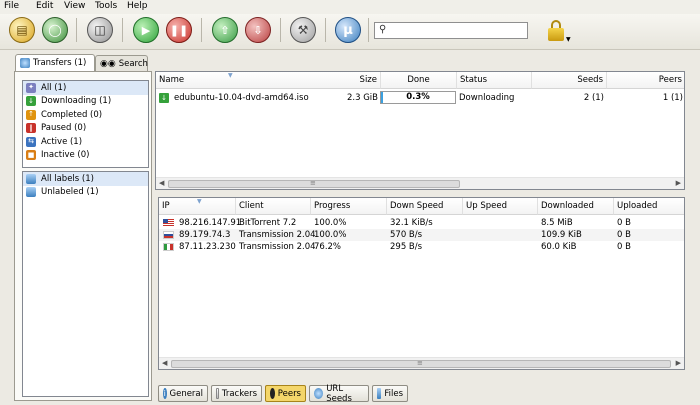 This screenshot has height=405, width=700. What do you see at coordinates (199, 201) in the screenshot?
I see `sort-arrow-icon: ▼` at bounding box center [199, 201].